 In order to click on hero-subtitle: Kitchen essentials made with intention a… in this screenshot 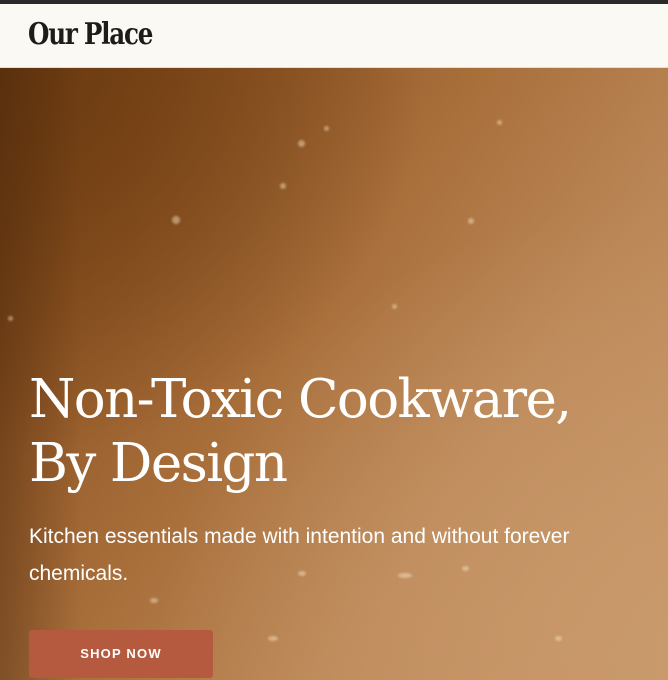, I will do `click(299, 555)`.